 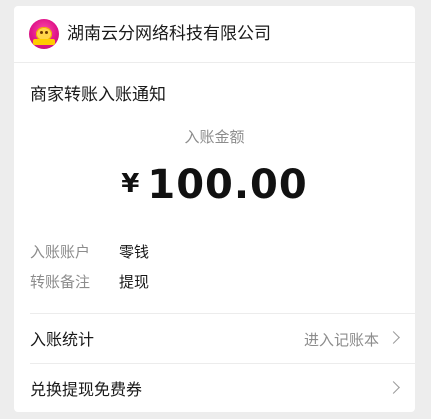 I want to click on link-label: 兑换提现免费券, so click(x=86, y=389).